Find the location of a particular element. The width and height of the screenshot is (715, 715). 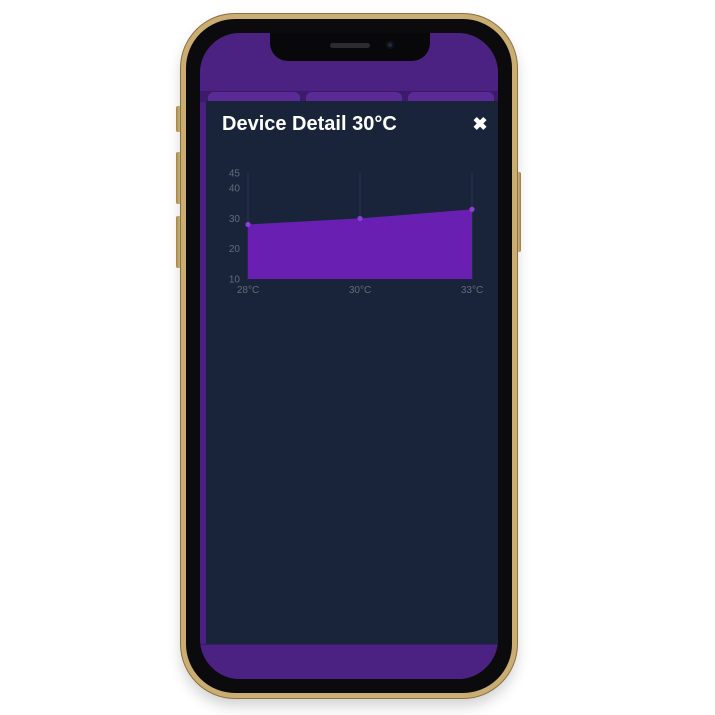

status-bar is located at coordinates (349, 62).